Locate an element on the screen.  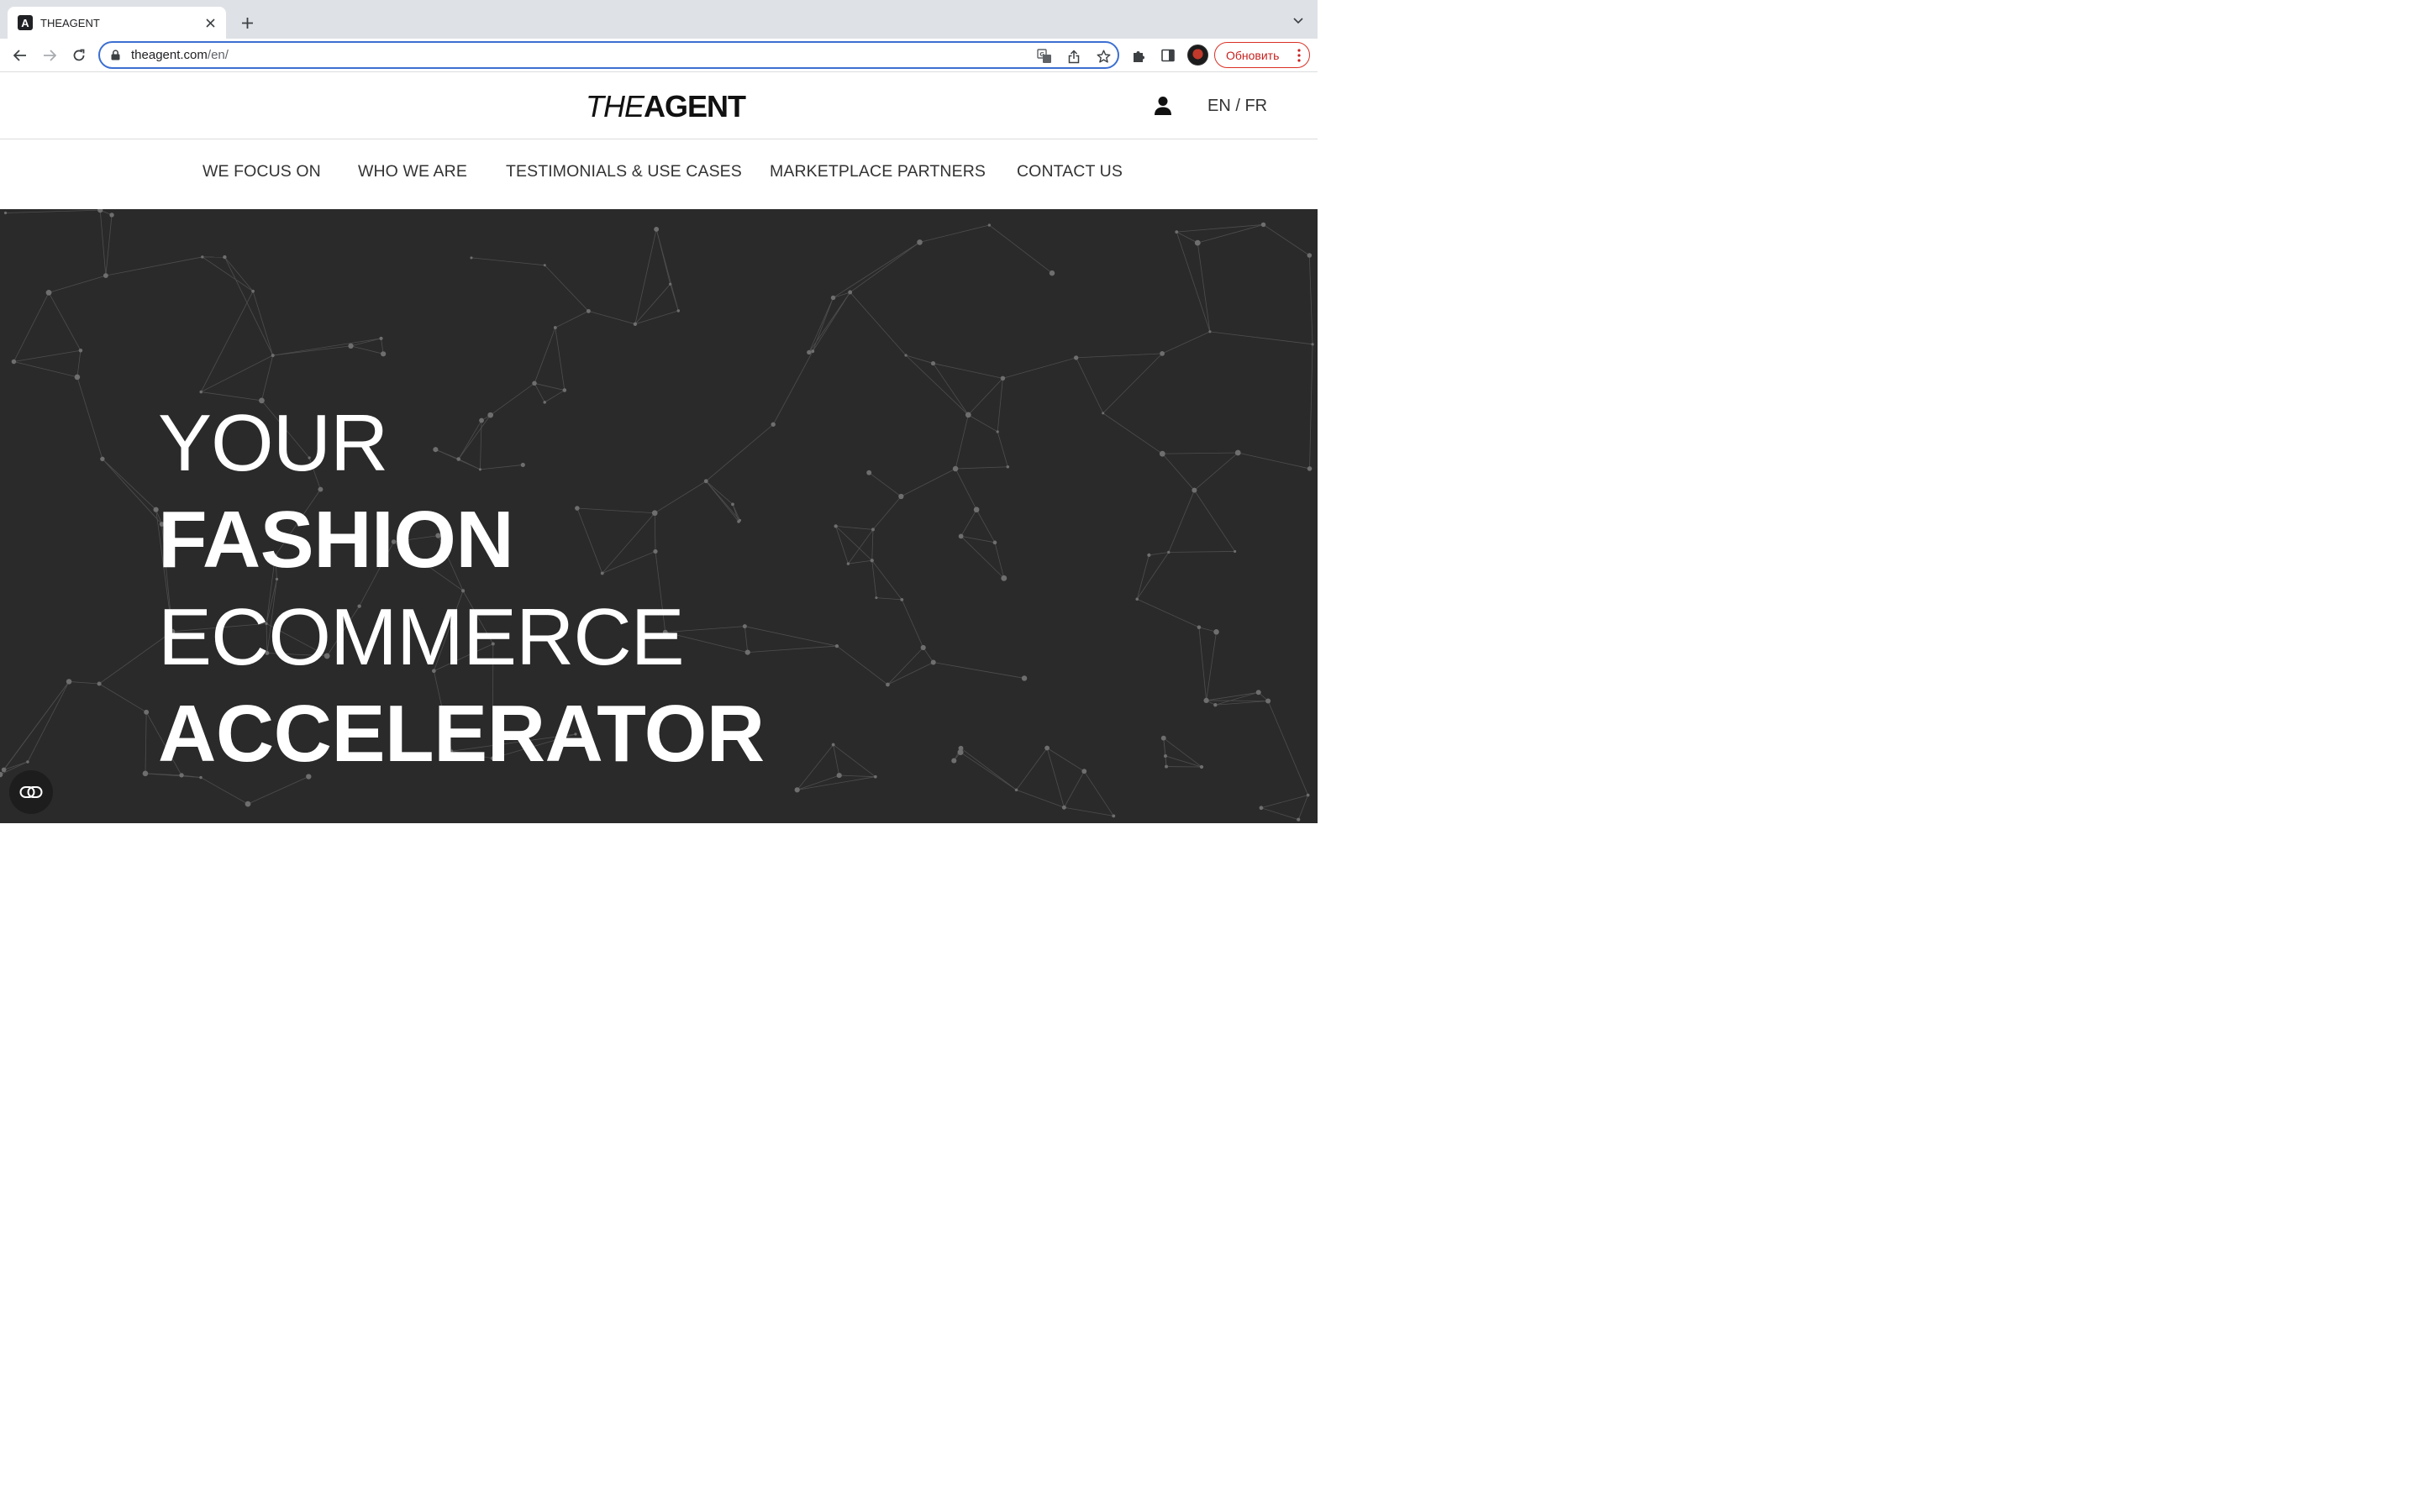
tab-title: THEAGENT is located at coordinates (70, 22).